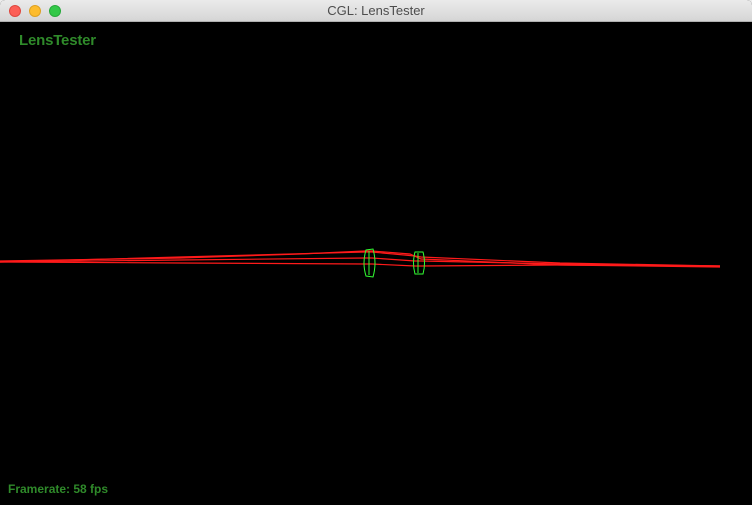  What do you see at coordinates (57, 40) in the screenshot?
I see `app-label: LensTester` at bounding box center [57, 40].